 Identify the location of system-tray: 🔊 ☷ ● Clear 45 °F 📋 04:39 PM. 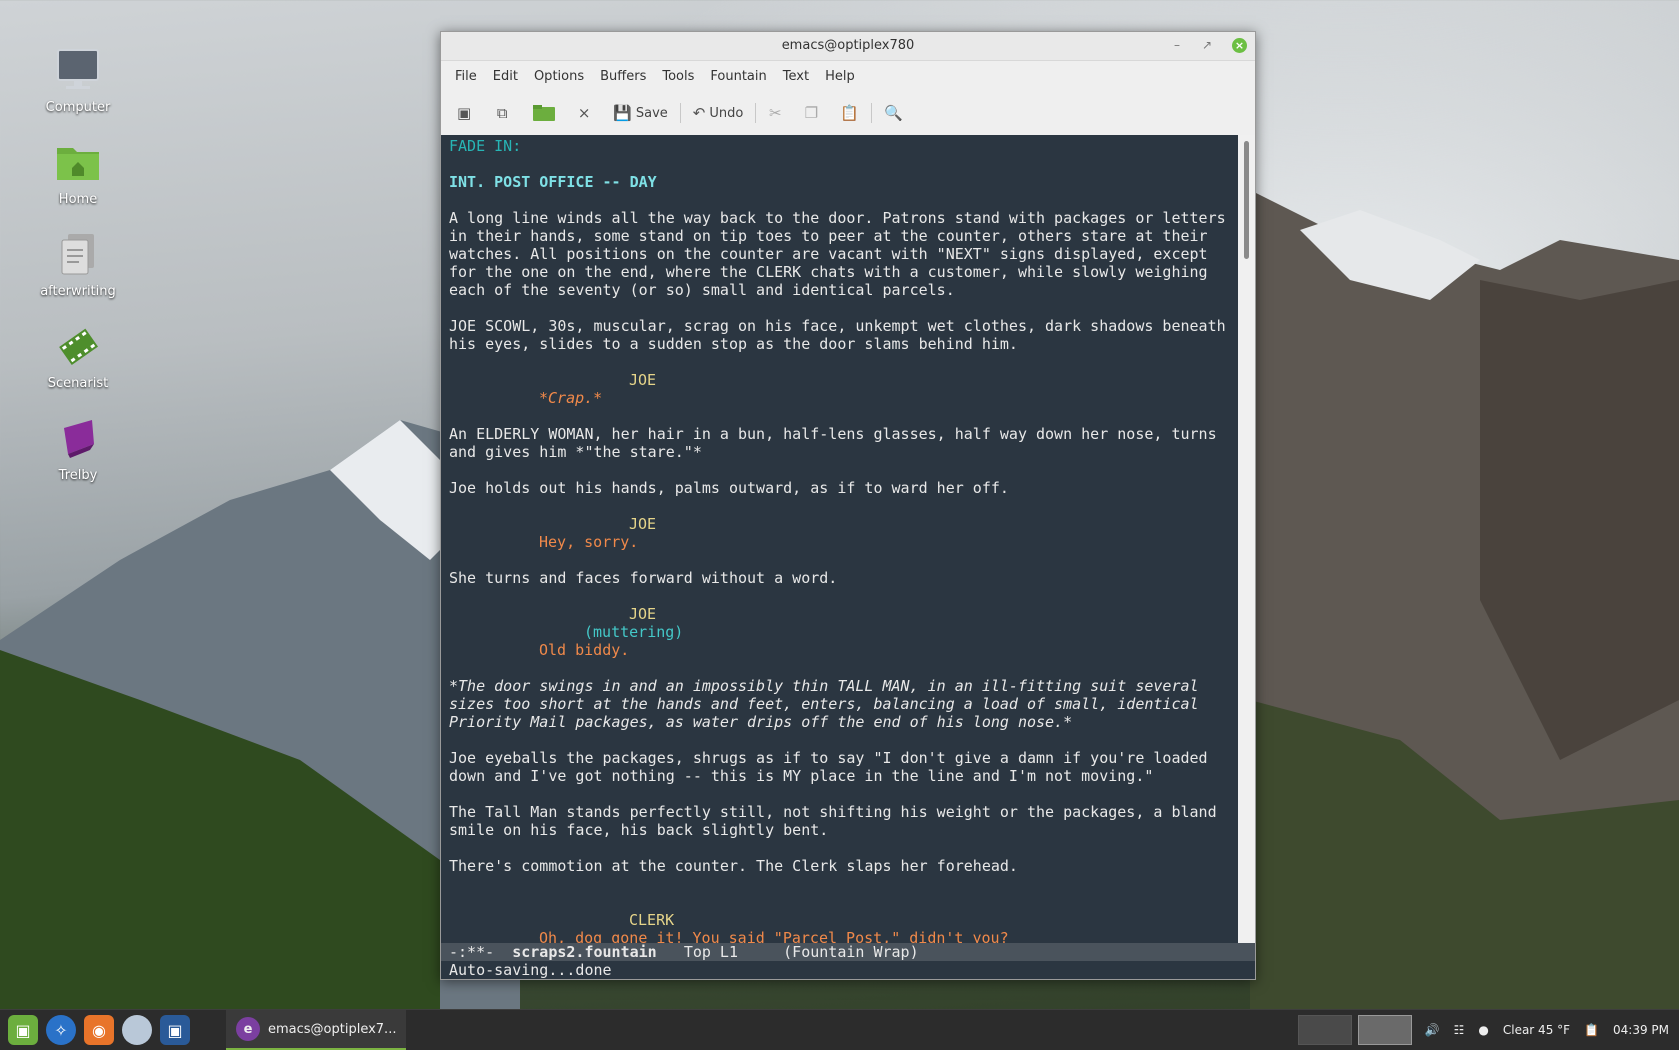
(1488, 1030).